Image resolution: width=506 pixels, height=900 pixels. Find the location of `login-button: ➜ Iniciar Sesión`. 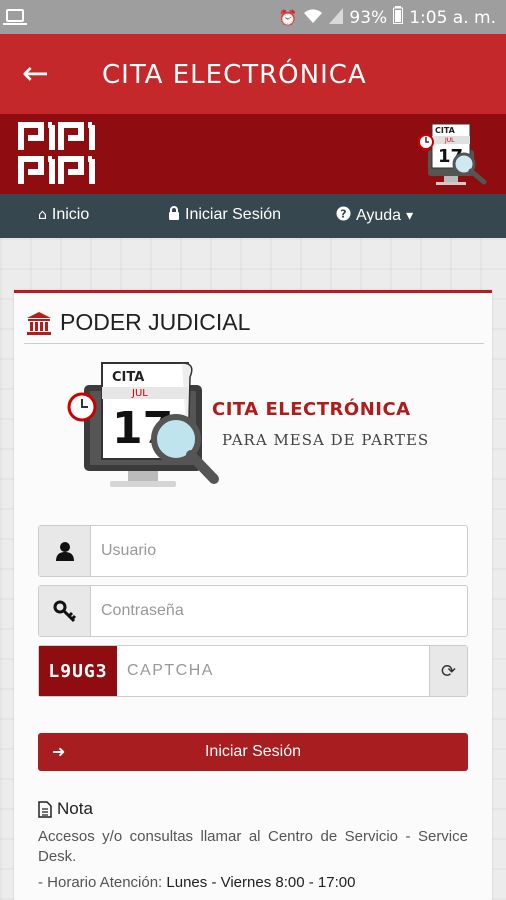

login-button: ➜ Iniciar Sesión is located at coordinates (253, 752).